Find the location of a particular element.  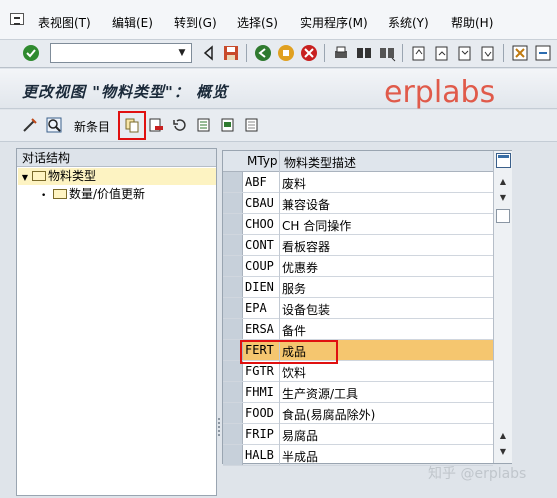

vertical-scrollbar: ▲ ▼ ▲ ▼ is located at coordinates (502, 307).